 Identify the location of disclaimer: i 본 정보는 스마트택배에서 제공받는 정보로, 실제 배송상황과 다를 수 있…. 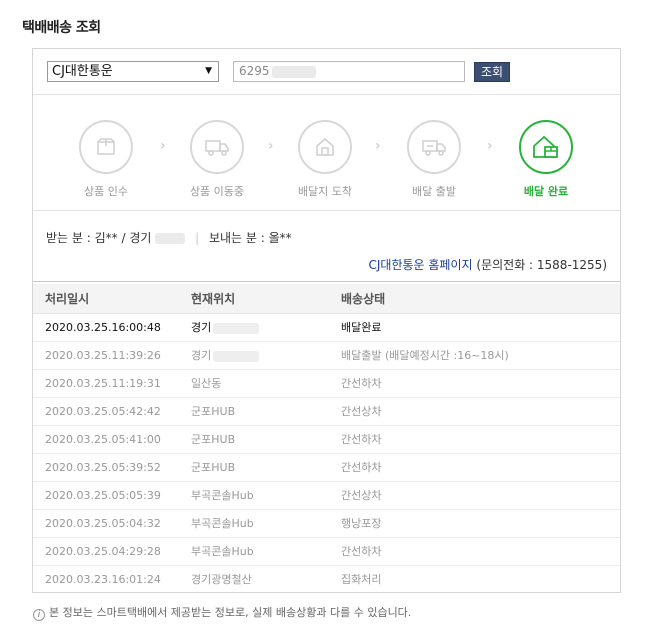
(222, 612).